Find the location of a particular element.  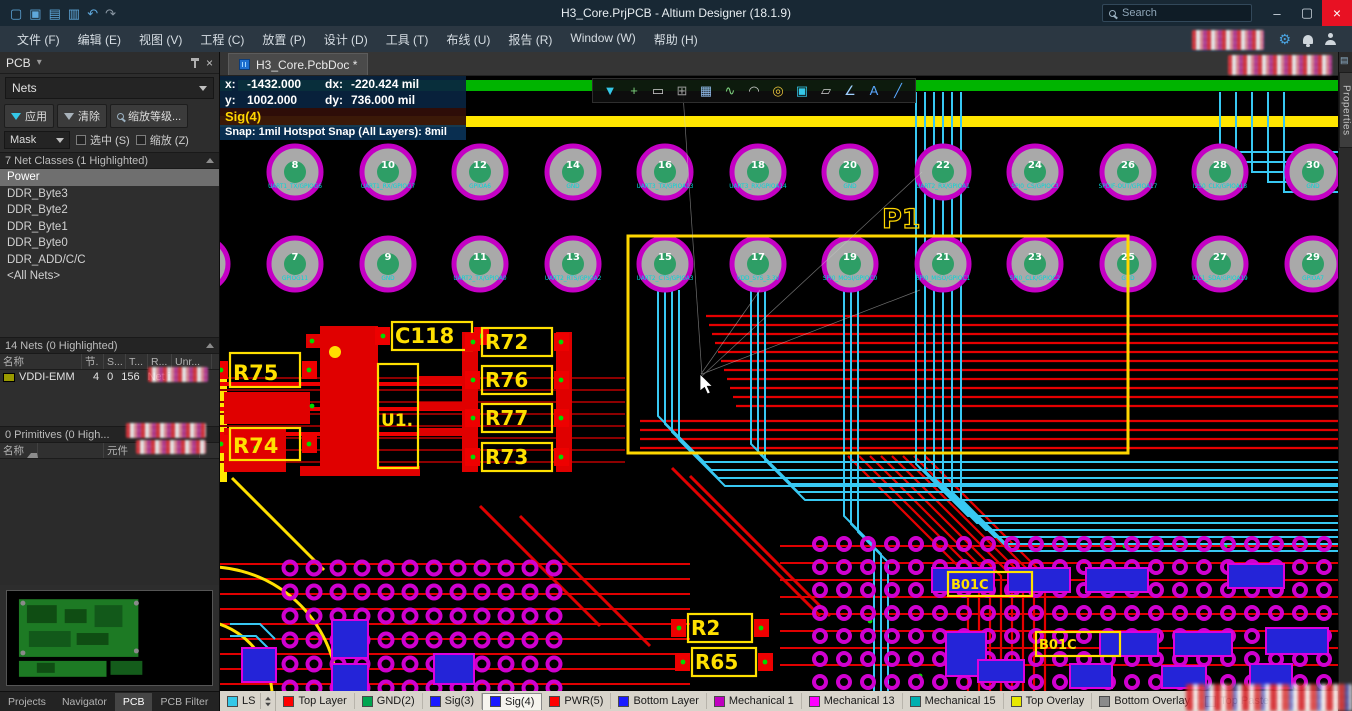

net-class-item: DDR_Byte3 is located at coordinates (109, 194).